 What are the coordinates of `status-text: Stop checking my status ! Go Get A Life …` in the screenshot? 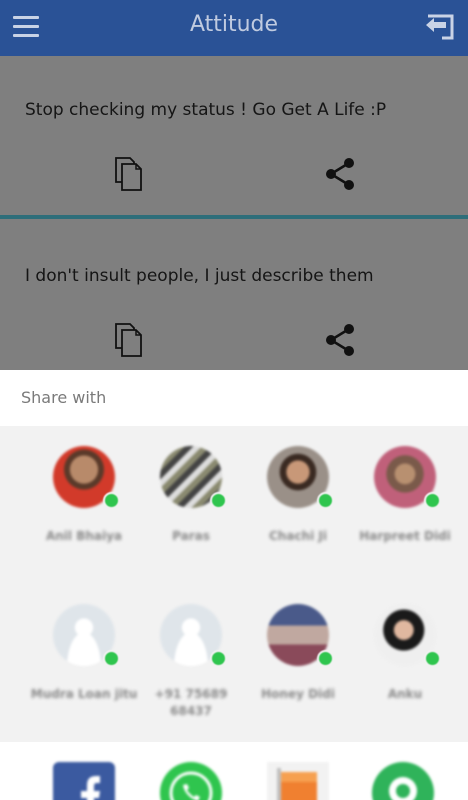 It's located at (206, 110).